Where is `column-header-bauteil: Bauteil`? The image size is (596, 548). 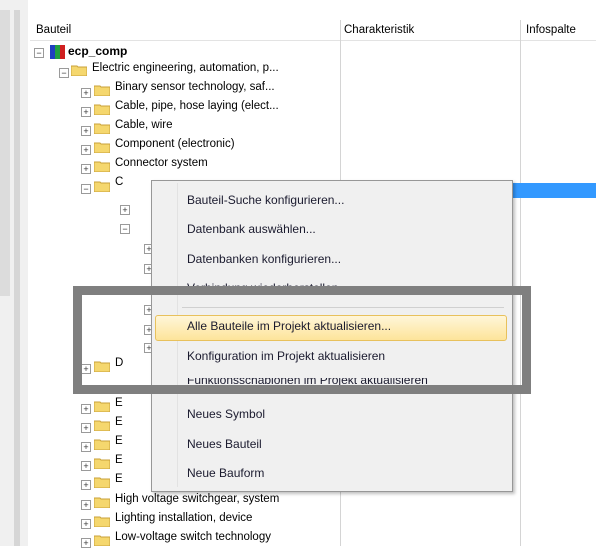 column-header-bauteil: Bauteil is located at coordinates (53, 30).